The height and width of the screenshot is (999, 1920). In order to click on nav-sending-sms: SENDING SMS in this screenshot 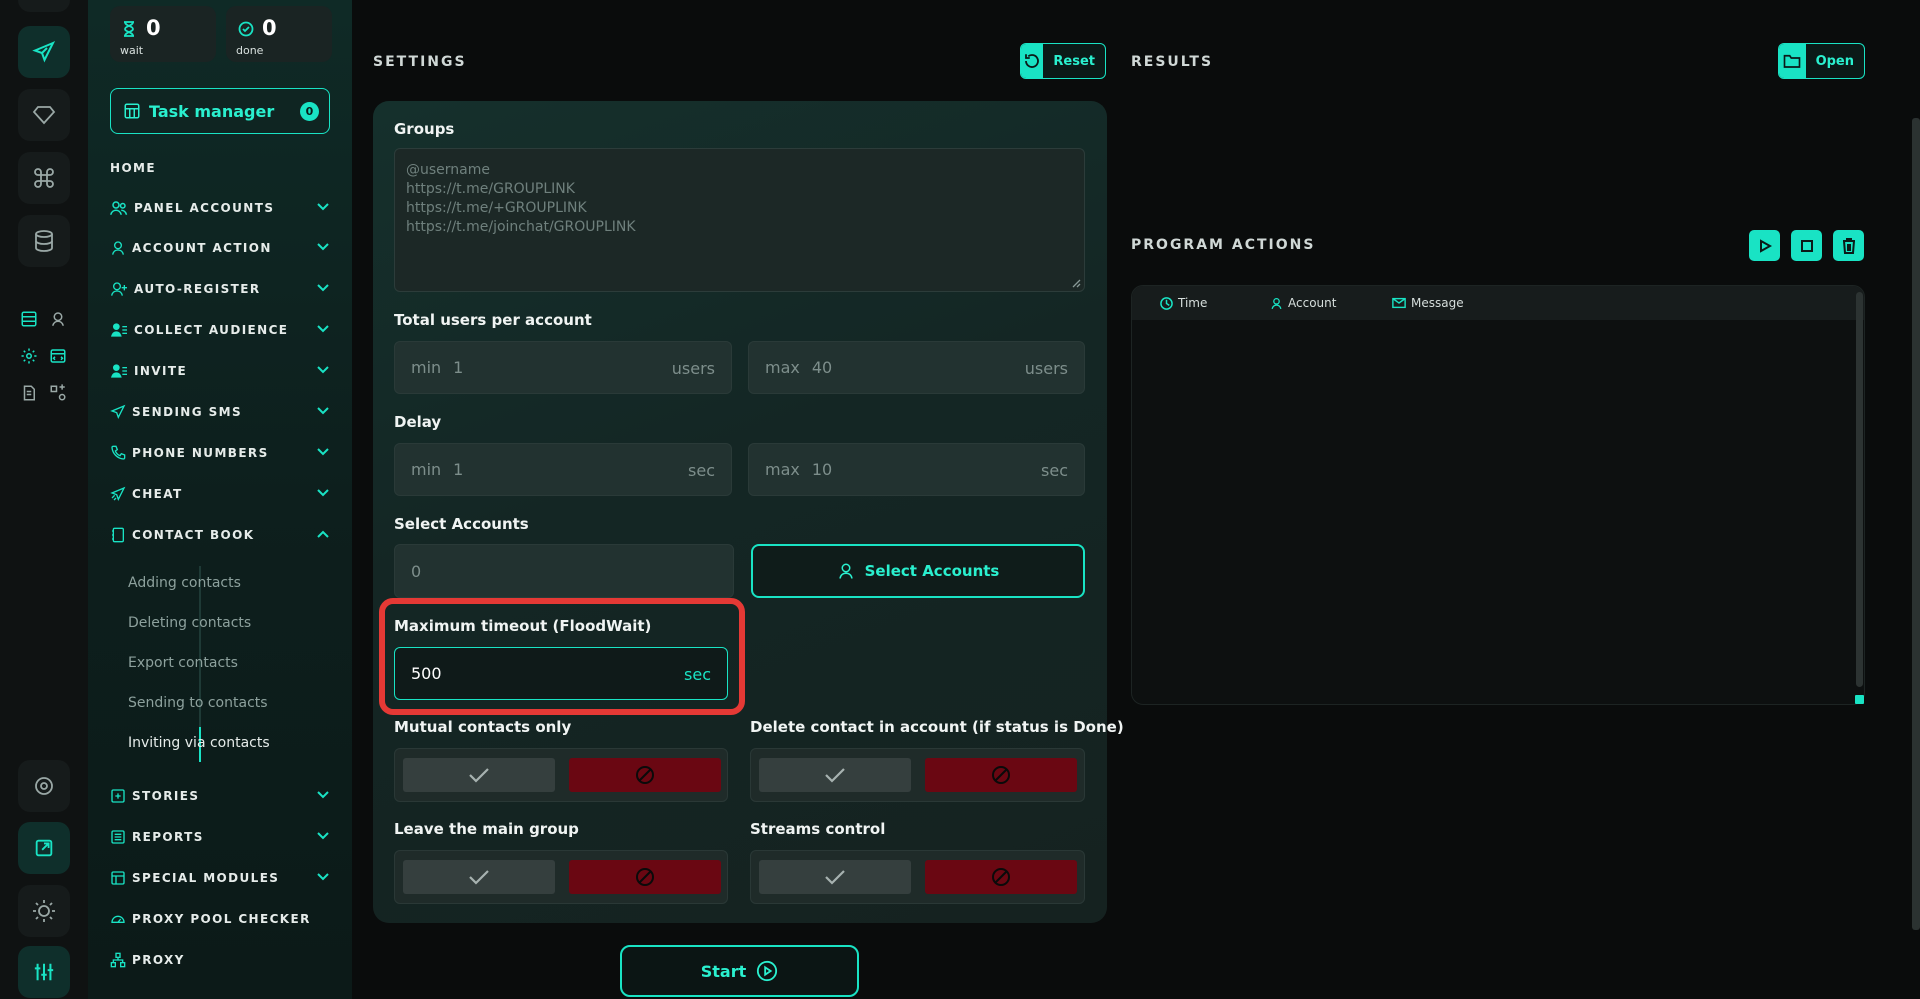, I will do `click(222, 412)`.